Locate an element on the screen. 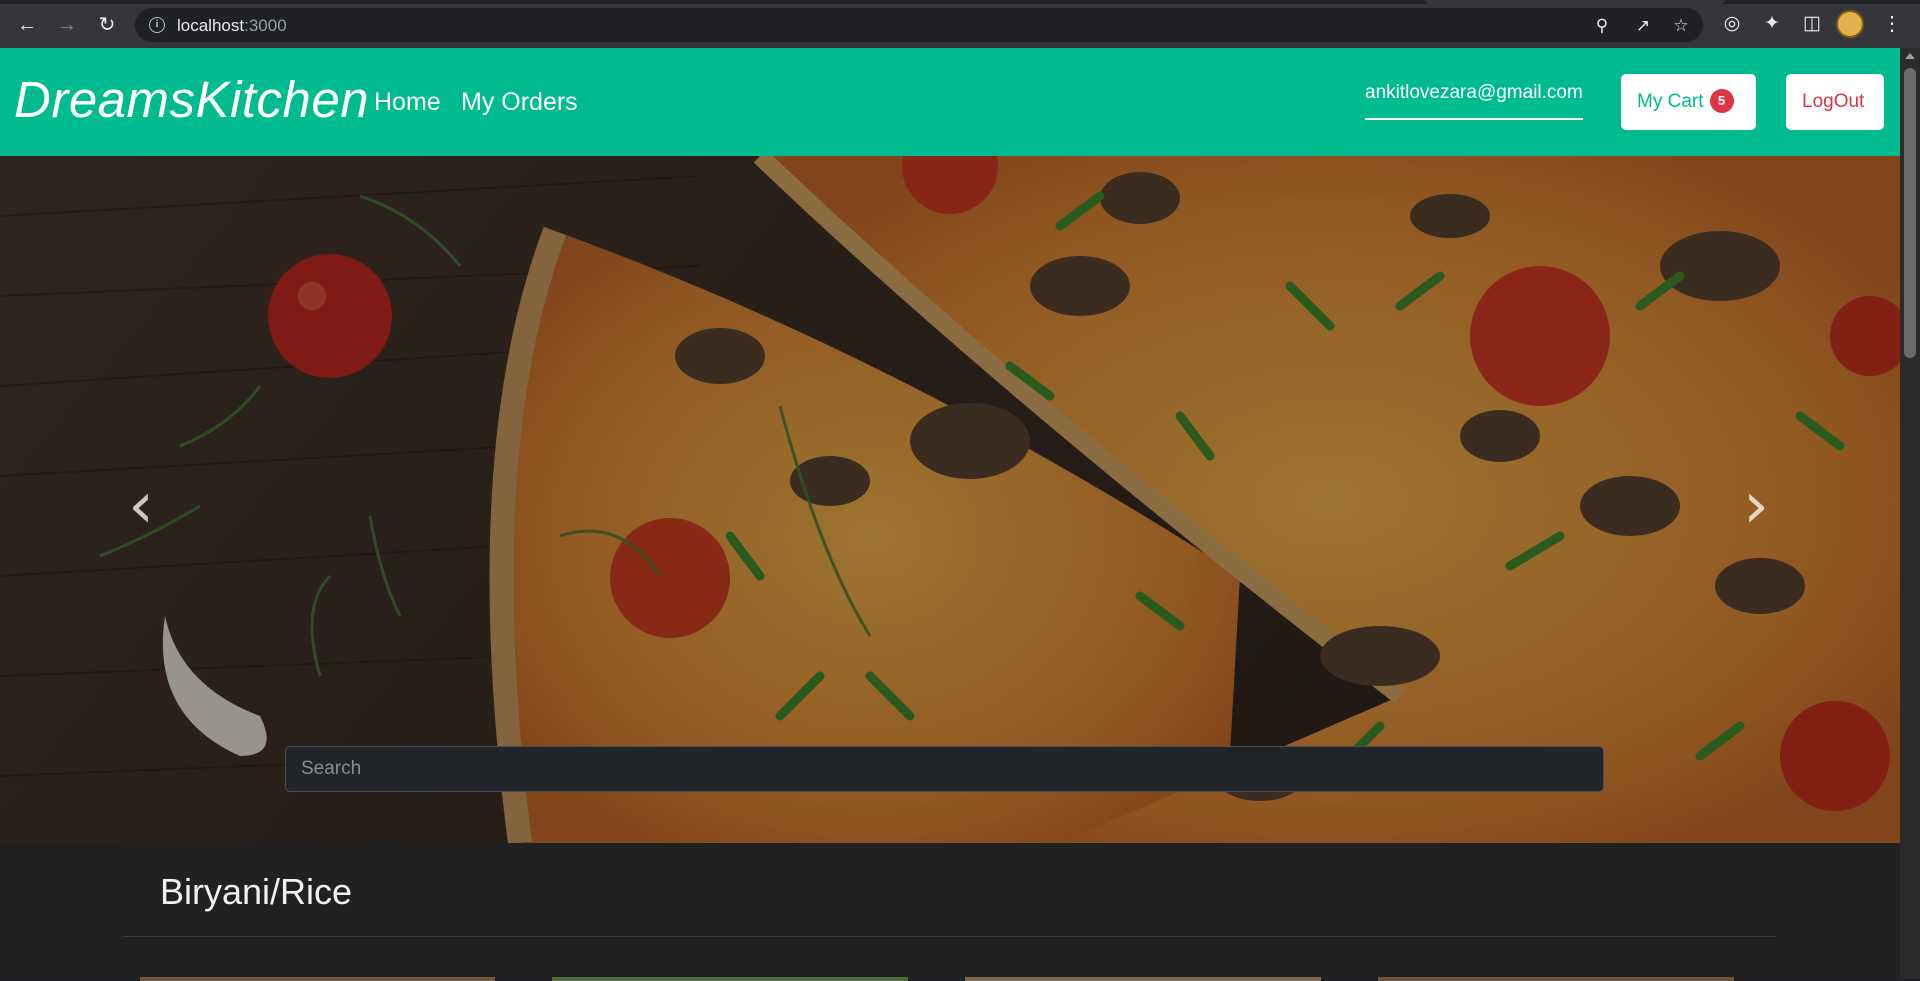 The image size is (1920, 981). scroll-thumb is located at coordinates (1910, 213).